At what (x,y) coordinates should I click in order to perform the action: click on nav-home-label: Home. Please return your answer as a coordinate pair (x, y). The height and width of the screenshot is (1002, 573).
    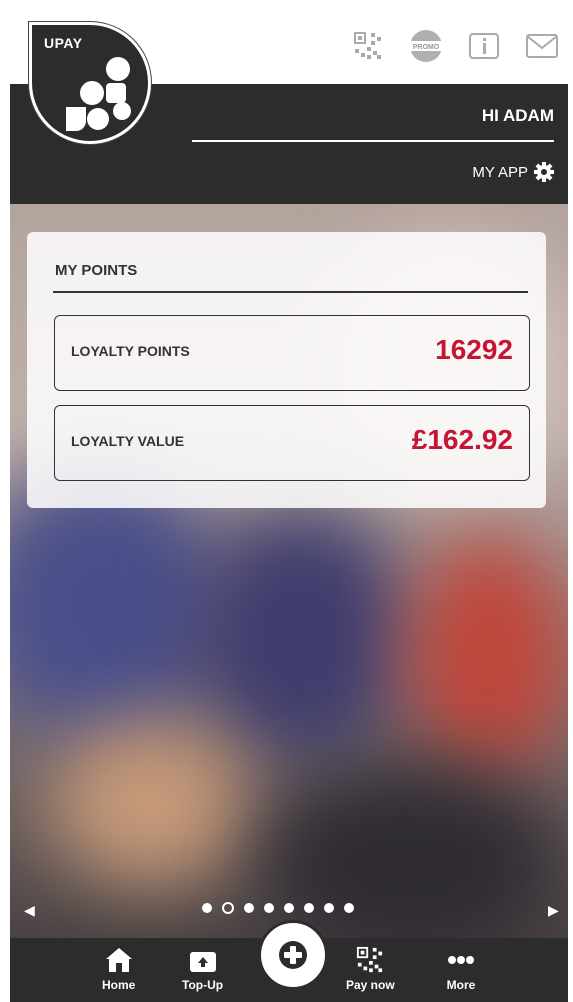
    Looking at the image, I should click on (119, 985).